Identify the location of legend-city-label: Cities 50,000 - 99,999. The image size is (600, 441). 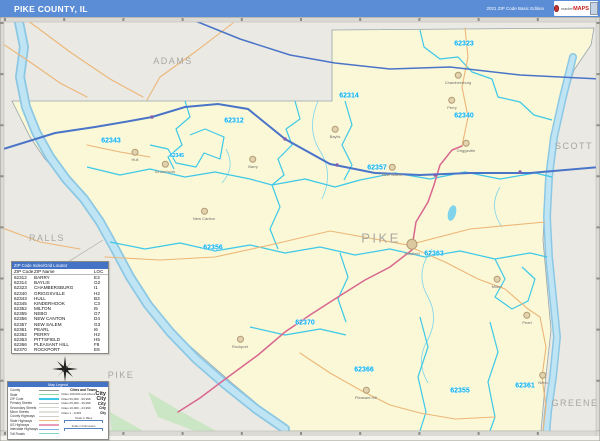
(76, 398).